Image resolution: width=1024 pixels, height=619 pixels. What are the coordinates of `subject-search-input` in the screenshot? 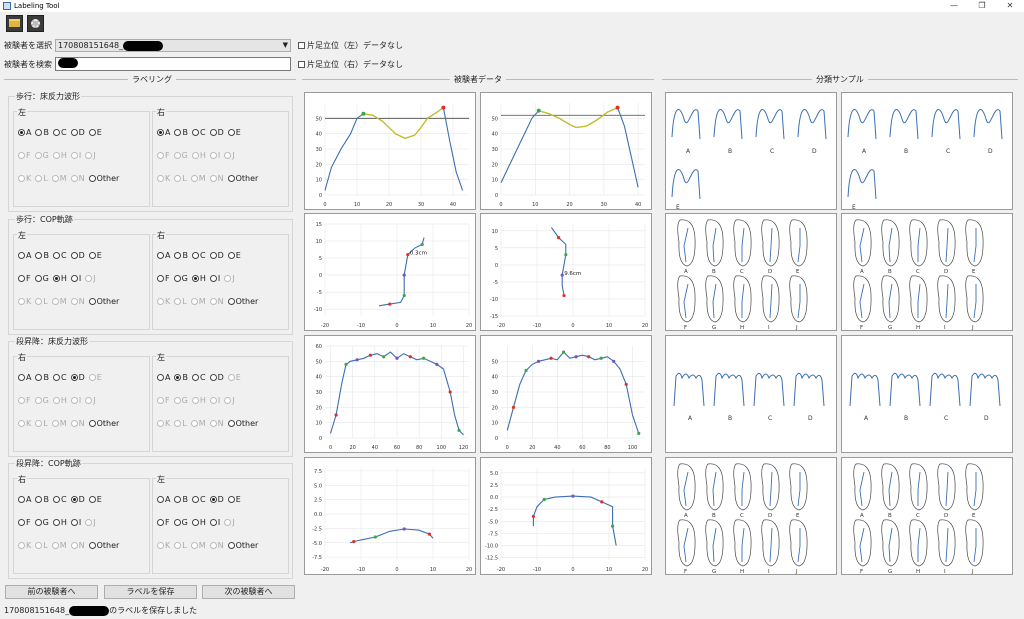 It's located at (173, 64).